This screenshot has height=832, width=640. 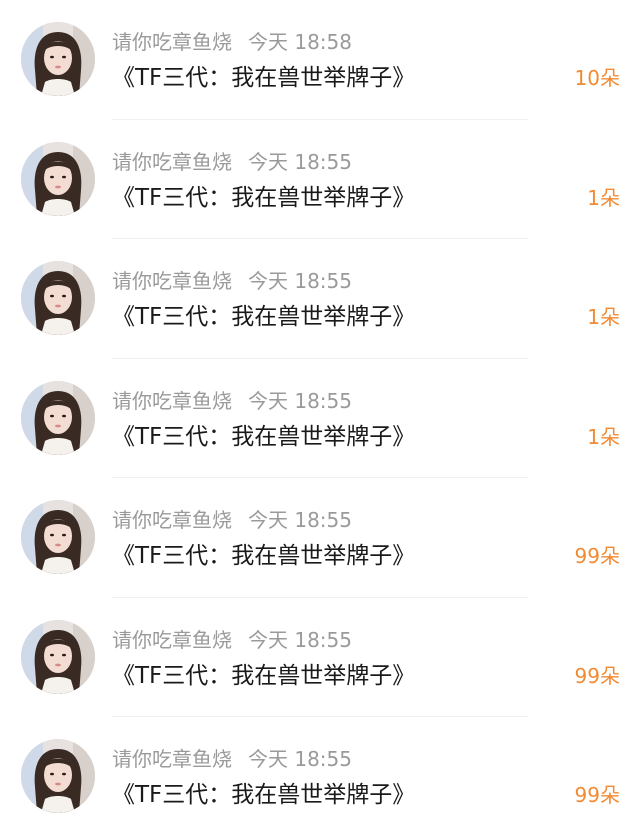 I want to click on flower-count: 10朵, so click(x=597, y=78).